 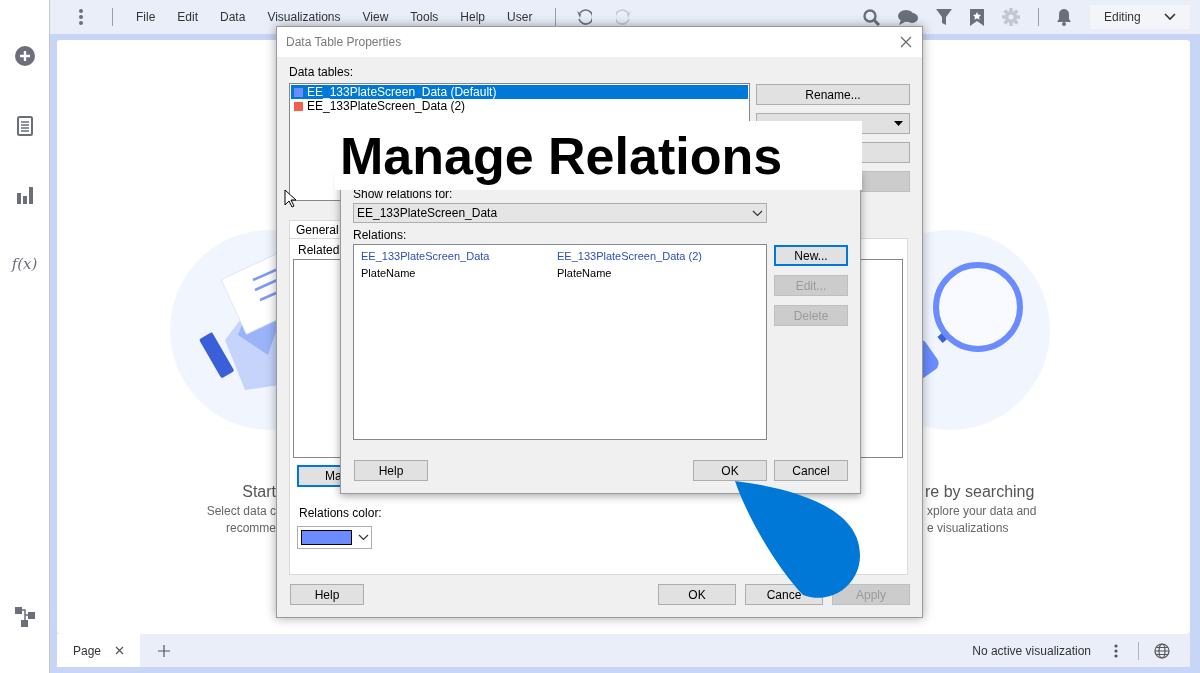 What do you see at coordinates (1031, 651) in the screenshot?
I see `status-text: No active visualization` at bounding box center [1031, 651].